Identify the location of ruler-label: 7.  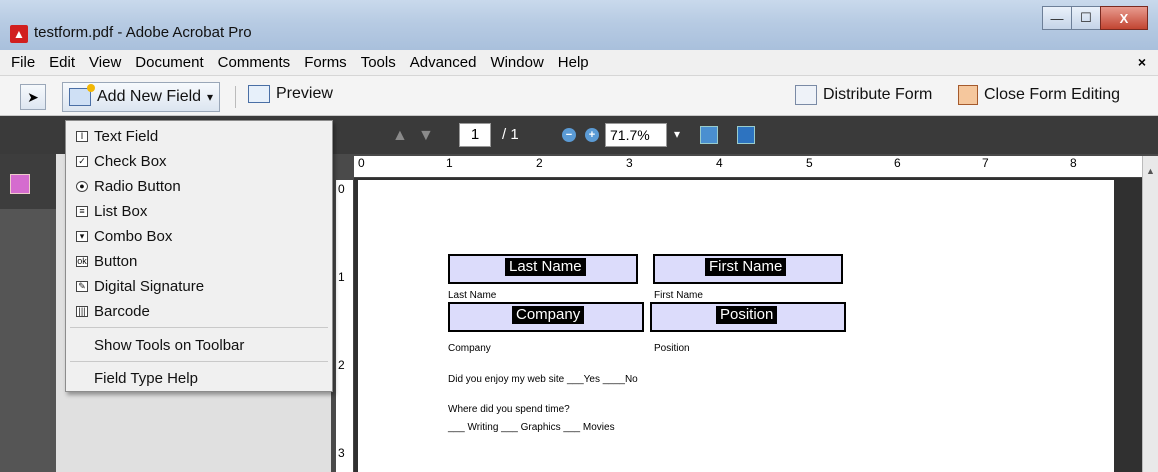
(985, 163).